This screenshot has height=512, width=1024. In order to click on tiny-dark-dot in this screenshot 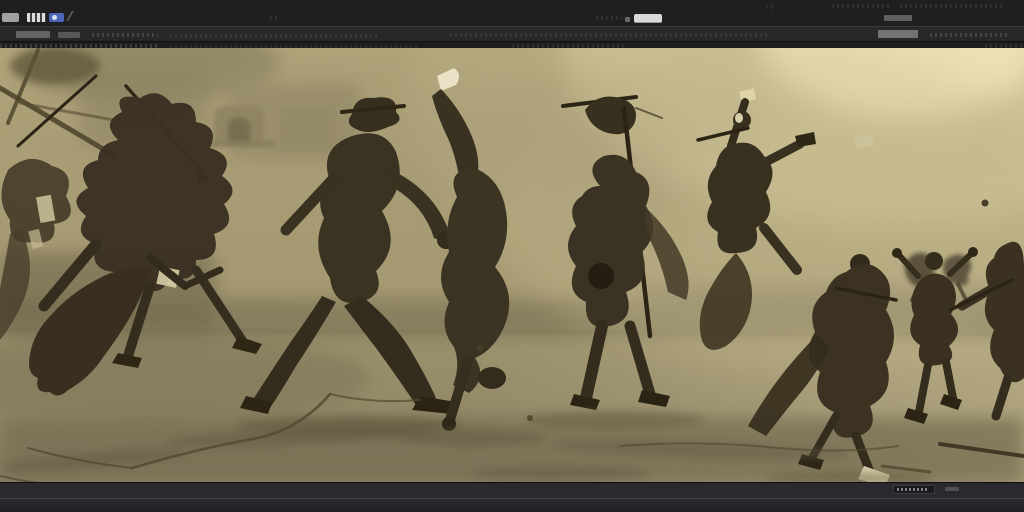, I will do `click(985, 203)`.